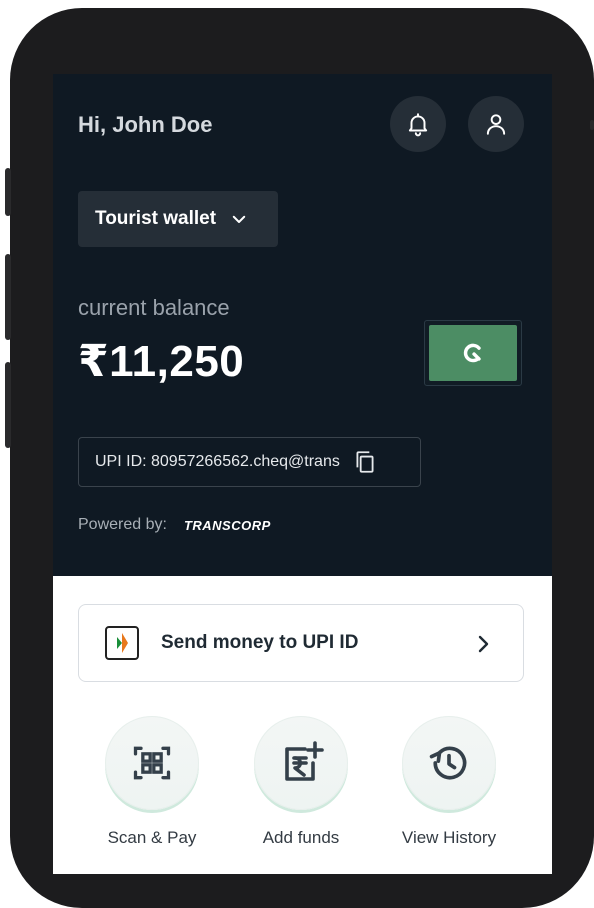 This screenshot has width=594, height=908. I want to click on send-money-upi-button: Send money to UPI ID, so click(301, 643).